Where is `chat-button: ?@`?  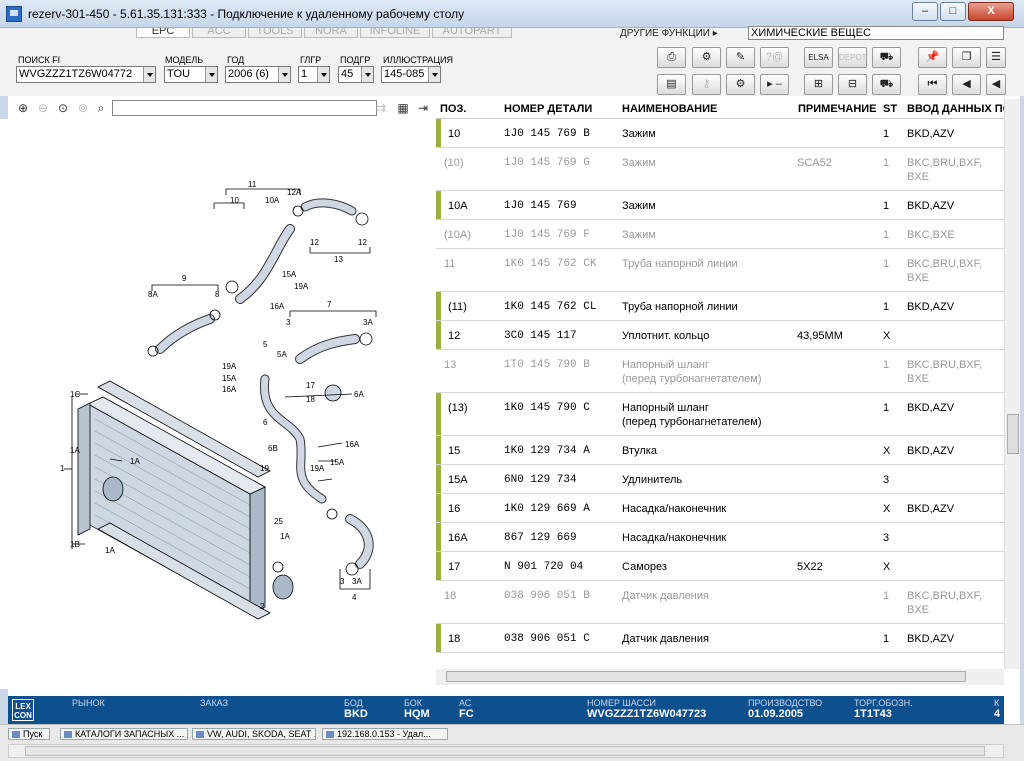
chat-button: ?@ is located at coordinates (774, 57).